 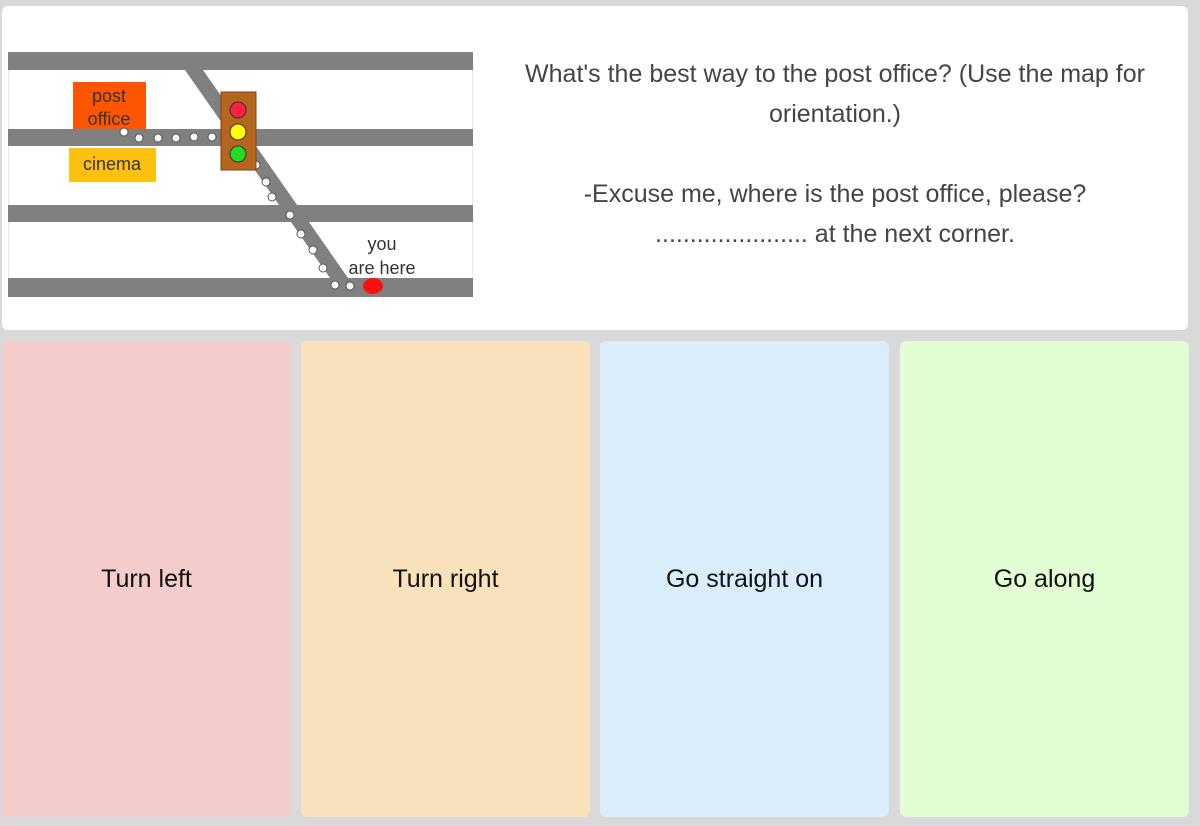 I want to click on post-office-label: office, so click(x=109, y=119).